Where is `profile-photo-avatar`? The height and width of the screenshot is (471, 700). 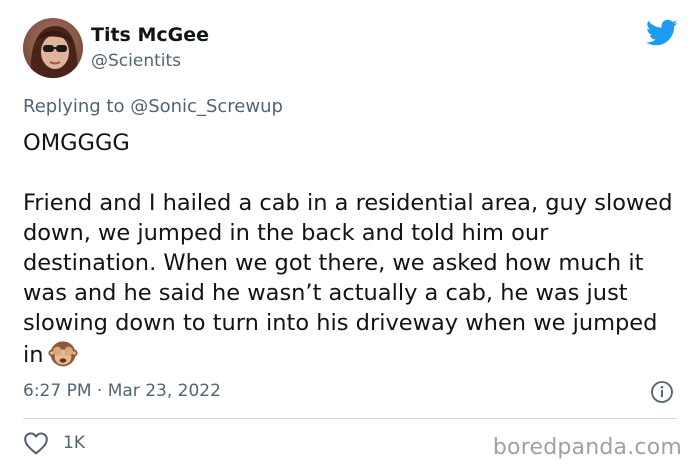 profile-photo-avatar is located at coordinates (53, 48).